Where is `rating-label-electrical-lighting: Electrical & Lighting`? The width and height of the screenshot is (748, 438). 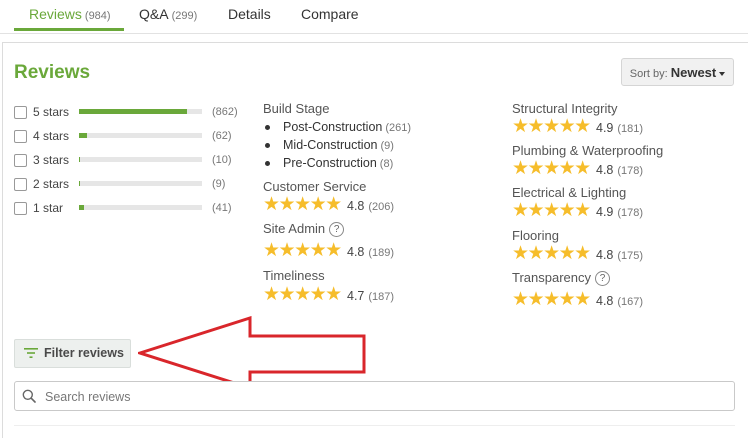 rating-label-electrical-lighting: Electrical & Lighting is located at coordinates (569, 192).